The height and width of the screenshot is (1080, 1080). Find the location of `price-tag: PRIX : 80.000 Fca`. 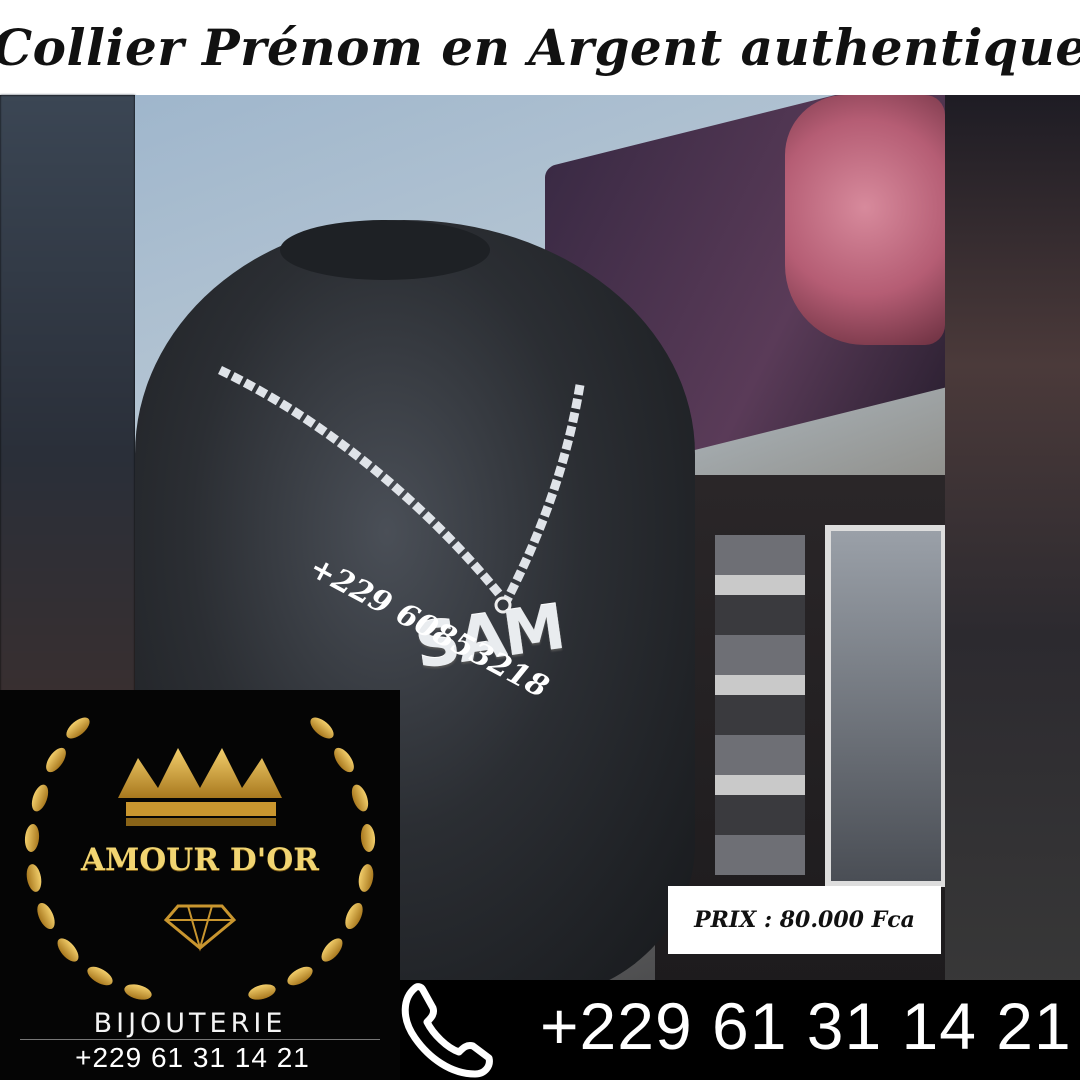

price-tag: PRIX : 80.000 Fca is located at coordinates (804, 920).